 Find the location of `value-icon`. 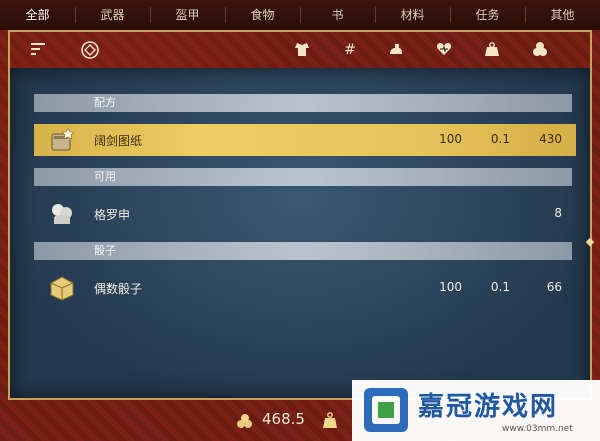

value-icon is located at coordinates (540, 50).